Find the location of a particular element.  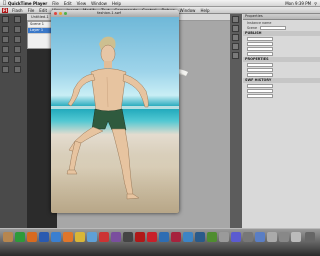

firefox-icon is located at coordinates (68, 237).